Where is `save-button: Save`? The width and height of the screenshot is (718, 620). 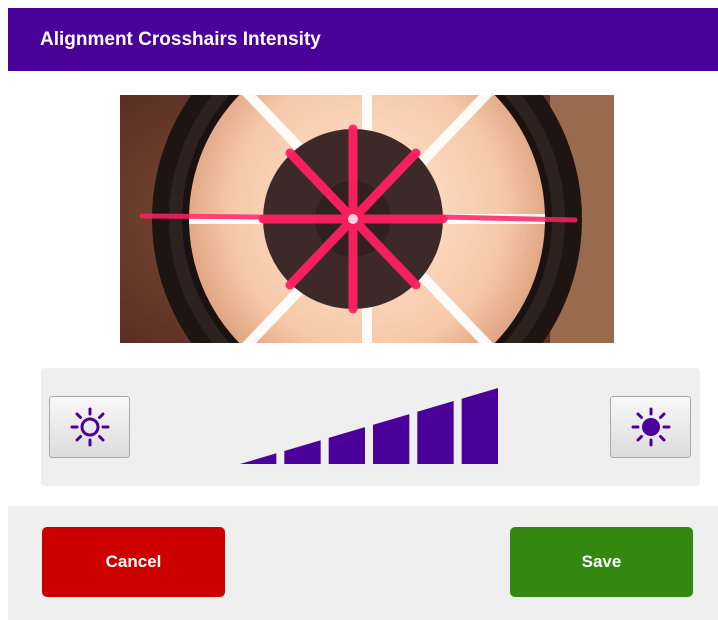 save-button: Save is located at coordinates (601, 562).